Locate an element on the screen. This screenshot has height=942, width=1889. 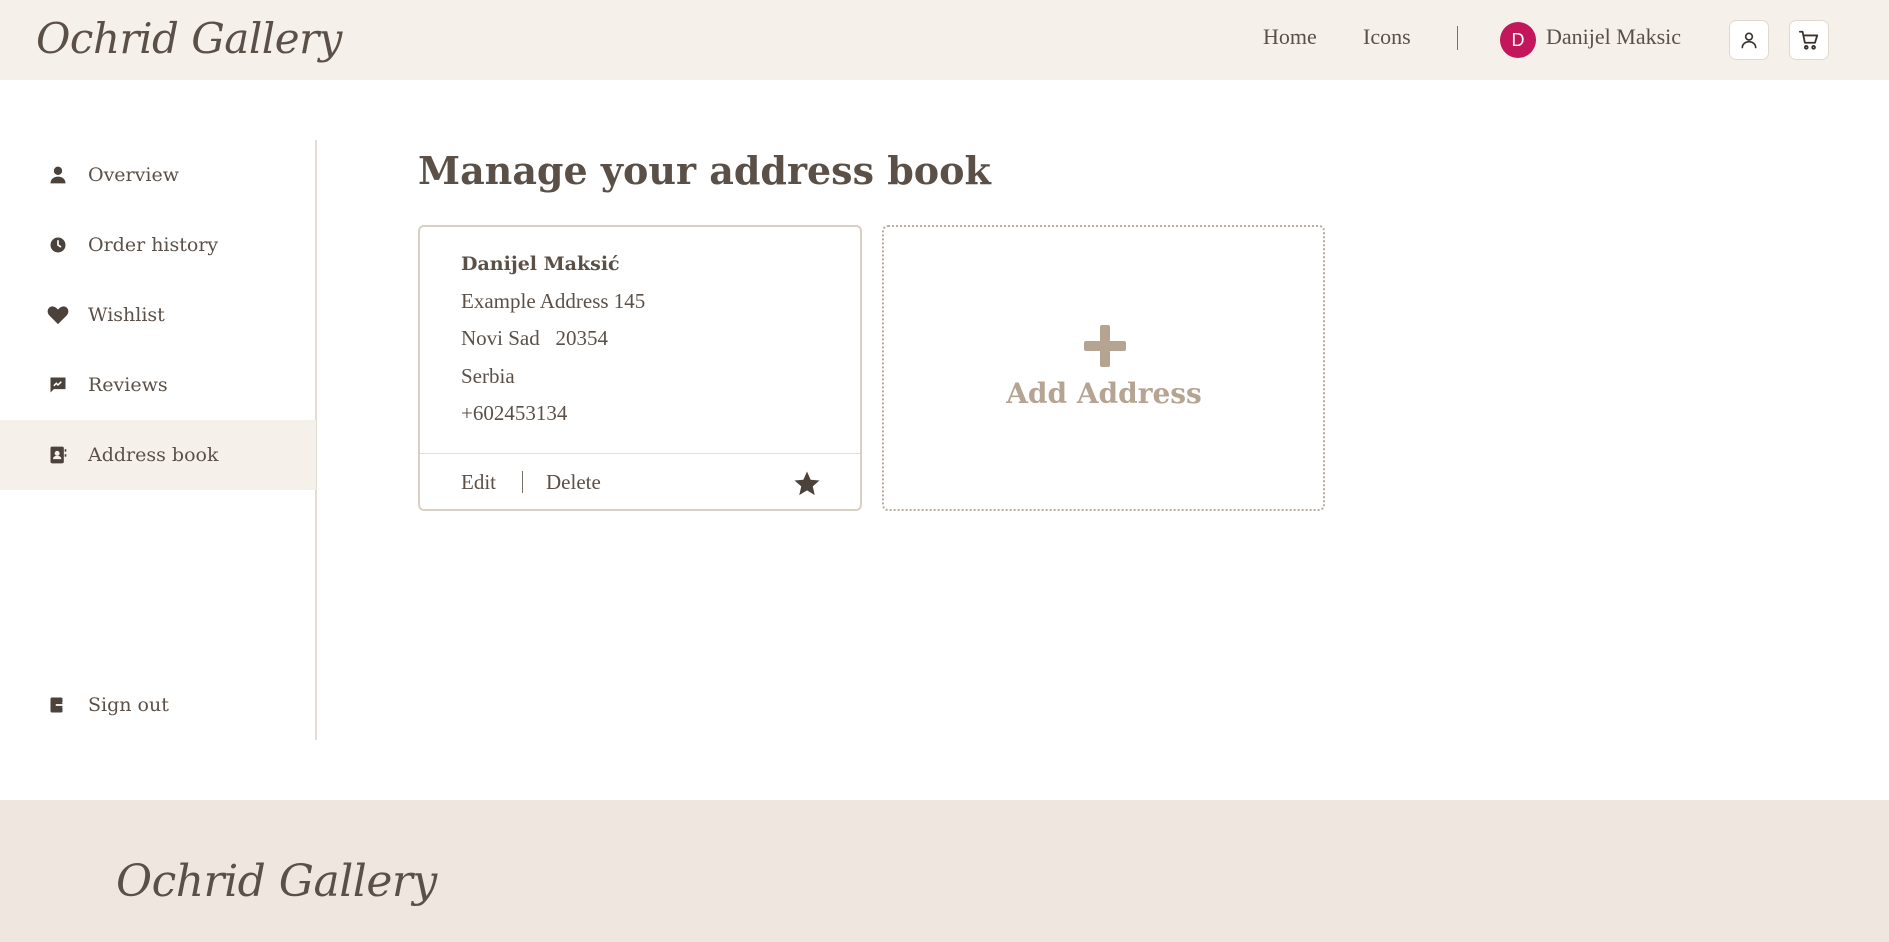
sidebar-item-label: Order history is located at coordinates (153, 245).